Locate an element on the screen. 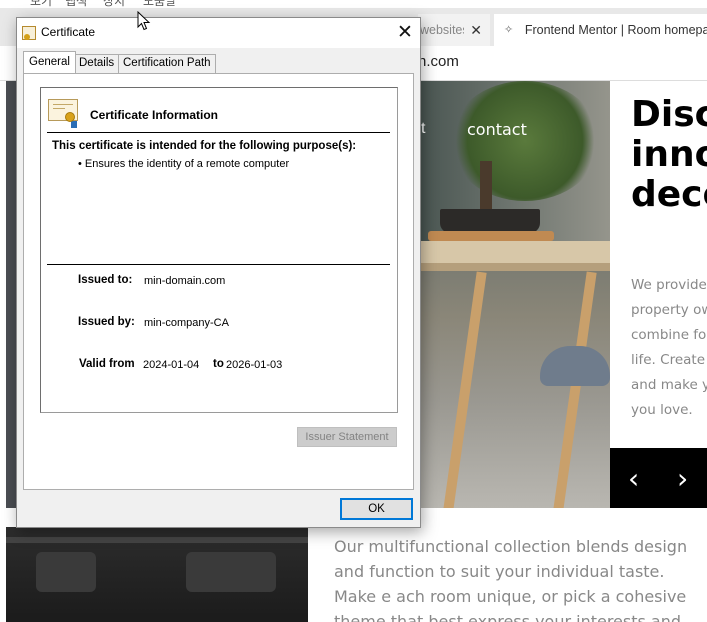 The image size is (707, 622). close-button: ✕ is located at coordinates (405, 33).